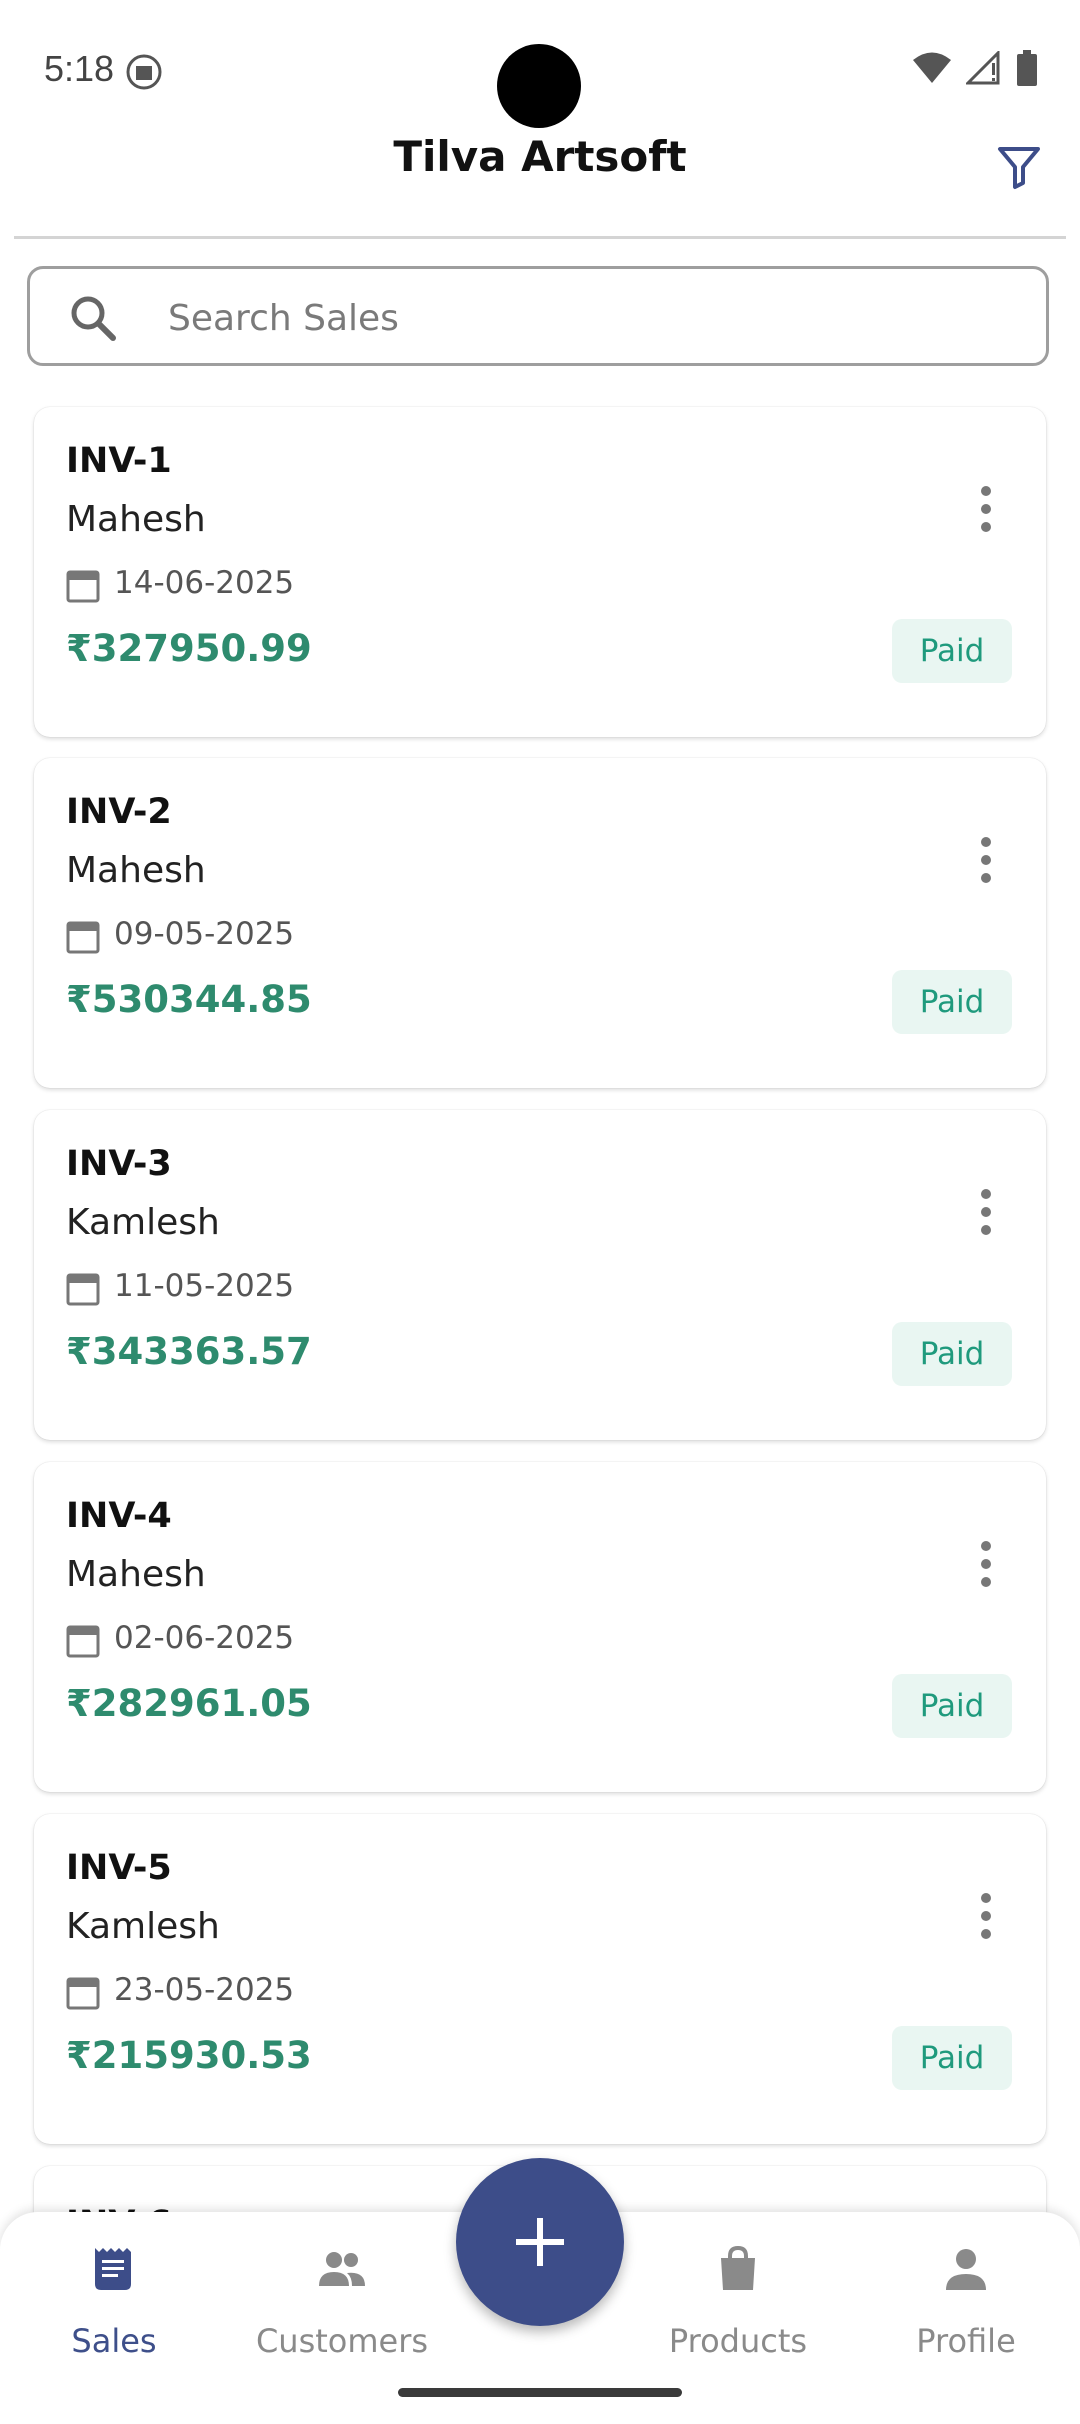 Image resolution: width=1080 pixels, height=2424 pixels. I want to click on shopping-bag-icon, so click(738, 2267).